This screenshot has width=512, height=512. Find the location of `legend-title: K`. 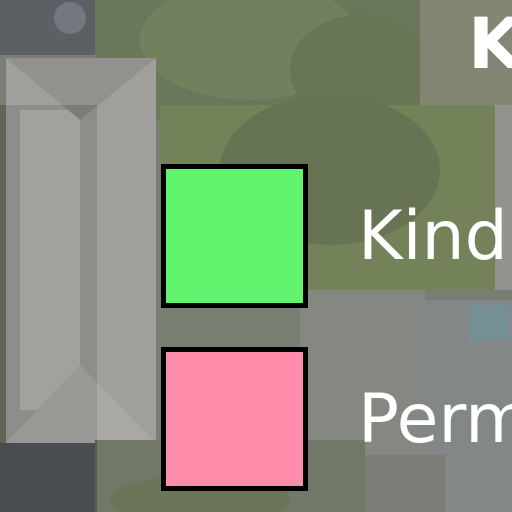

legend-title: K is located at coordinates (490, 44).